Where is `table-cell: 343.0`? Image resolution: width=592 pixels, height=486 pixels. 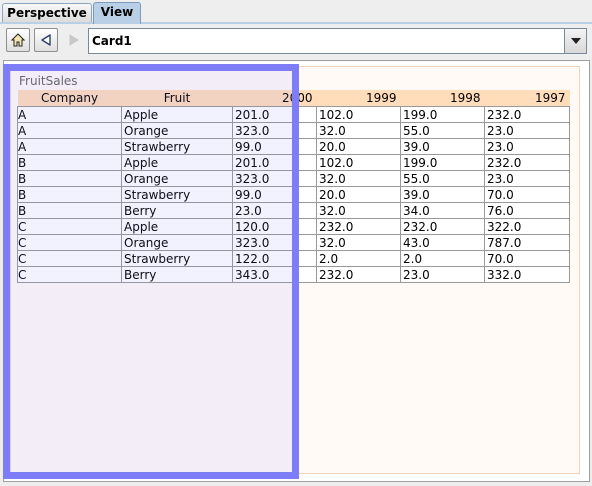
table-cell: 343.0 is located at coordinates (274, 274).